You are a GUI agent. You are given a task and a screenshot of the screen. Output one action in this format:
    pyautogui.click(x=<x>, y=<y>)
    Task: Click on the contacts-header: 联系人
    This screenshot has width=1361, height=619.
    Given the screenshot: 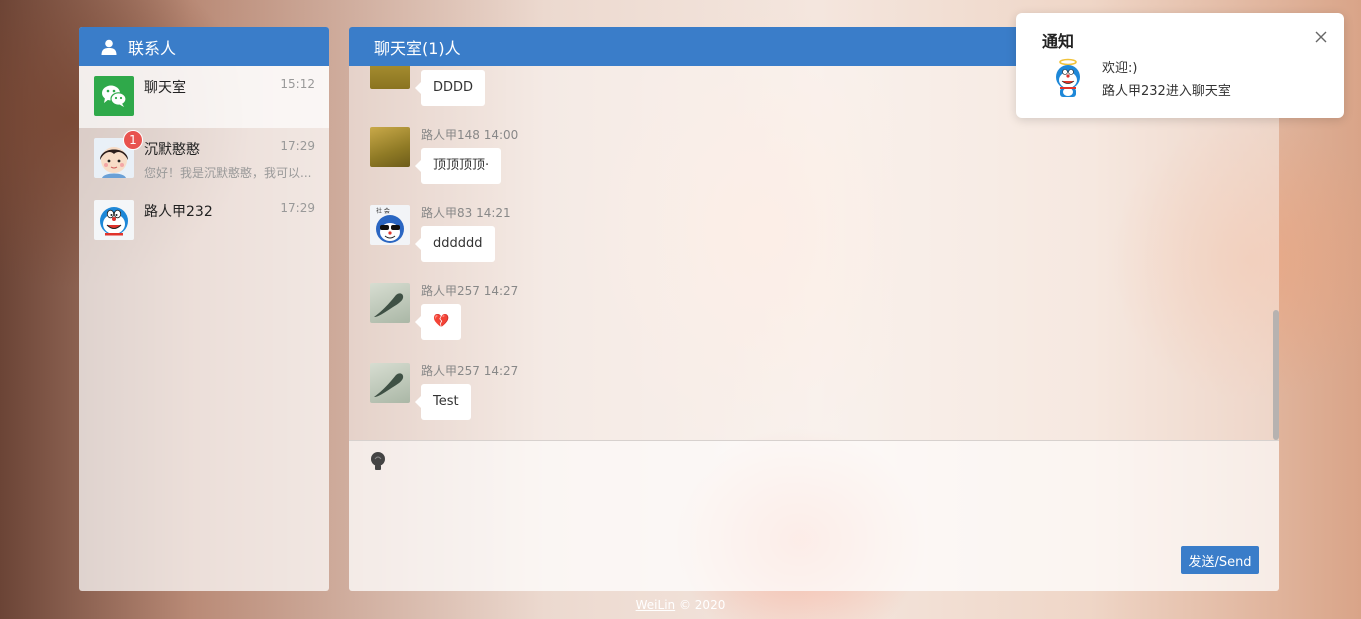 What is the action you would take?
    pyautogui.click(x=204, y=46)
    